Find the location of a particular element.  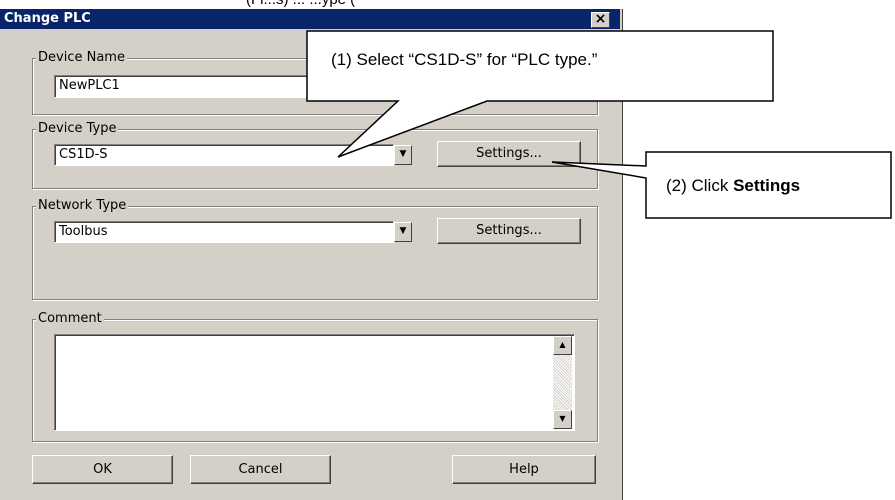

comment-textarea is located at coordinates (314, 382).